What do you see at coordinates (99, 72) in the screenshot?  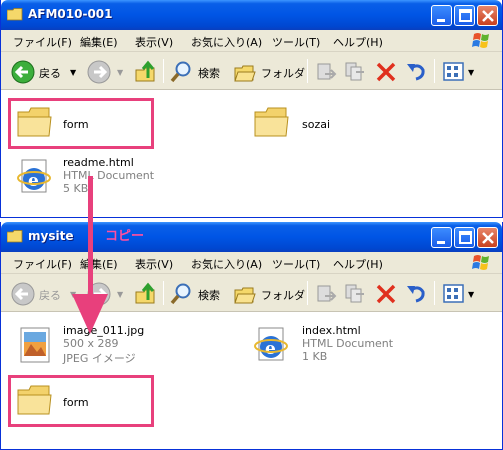 I see `forward-arrow-icon` at bounding box center [99, 72].